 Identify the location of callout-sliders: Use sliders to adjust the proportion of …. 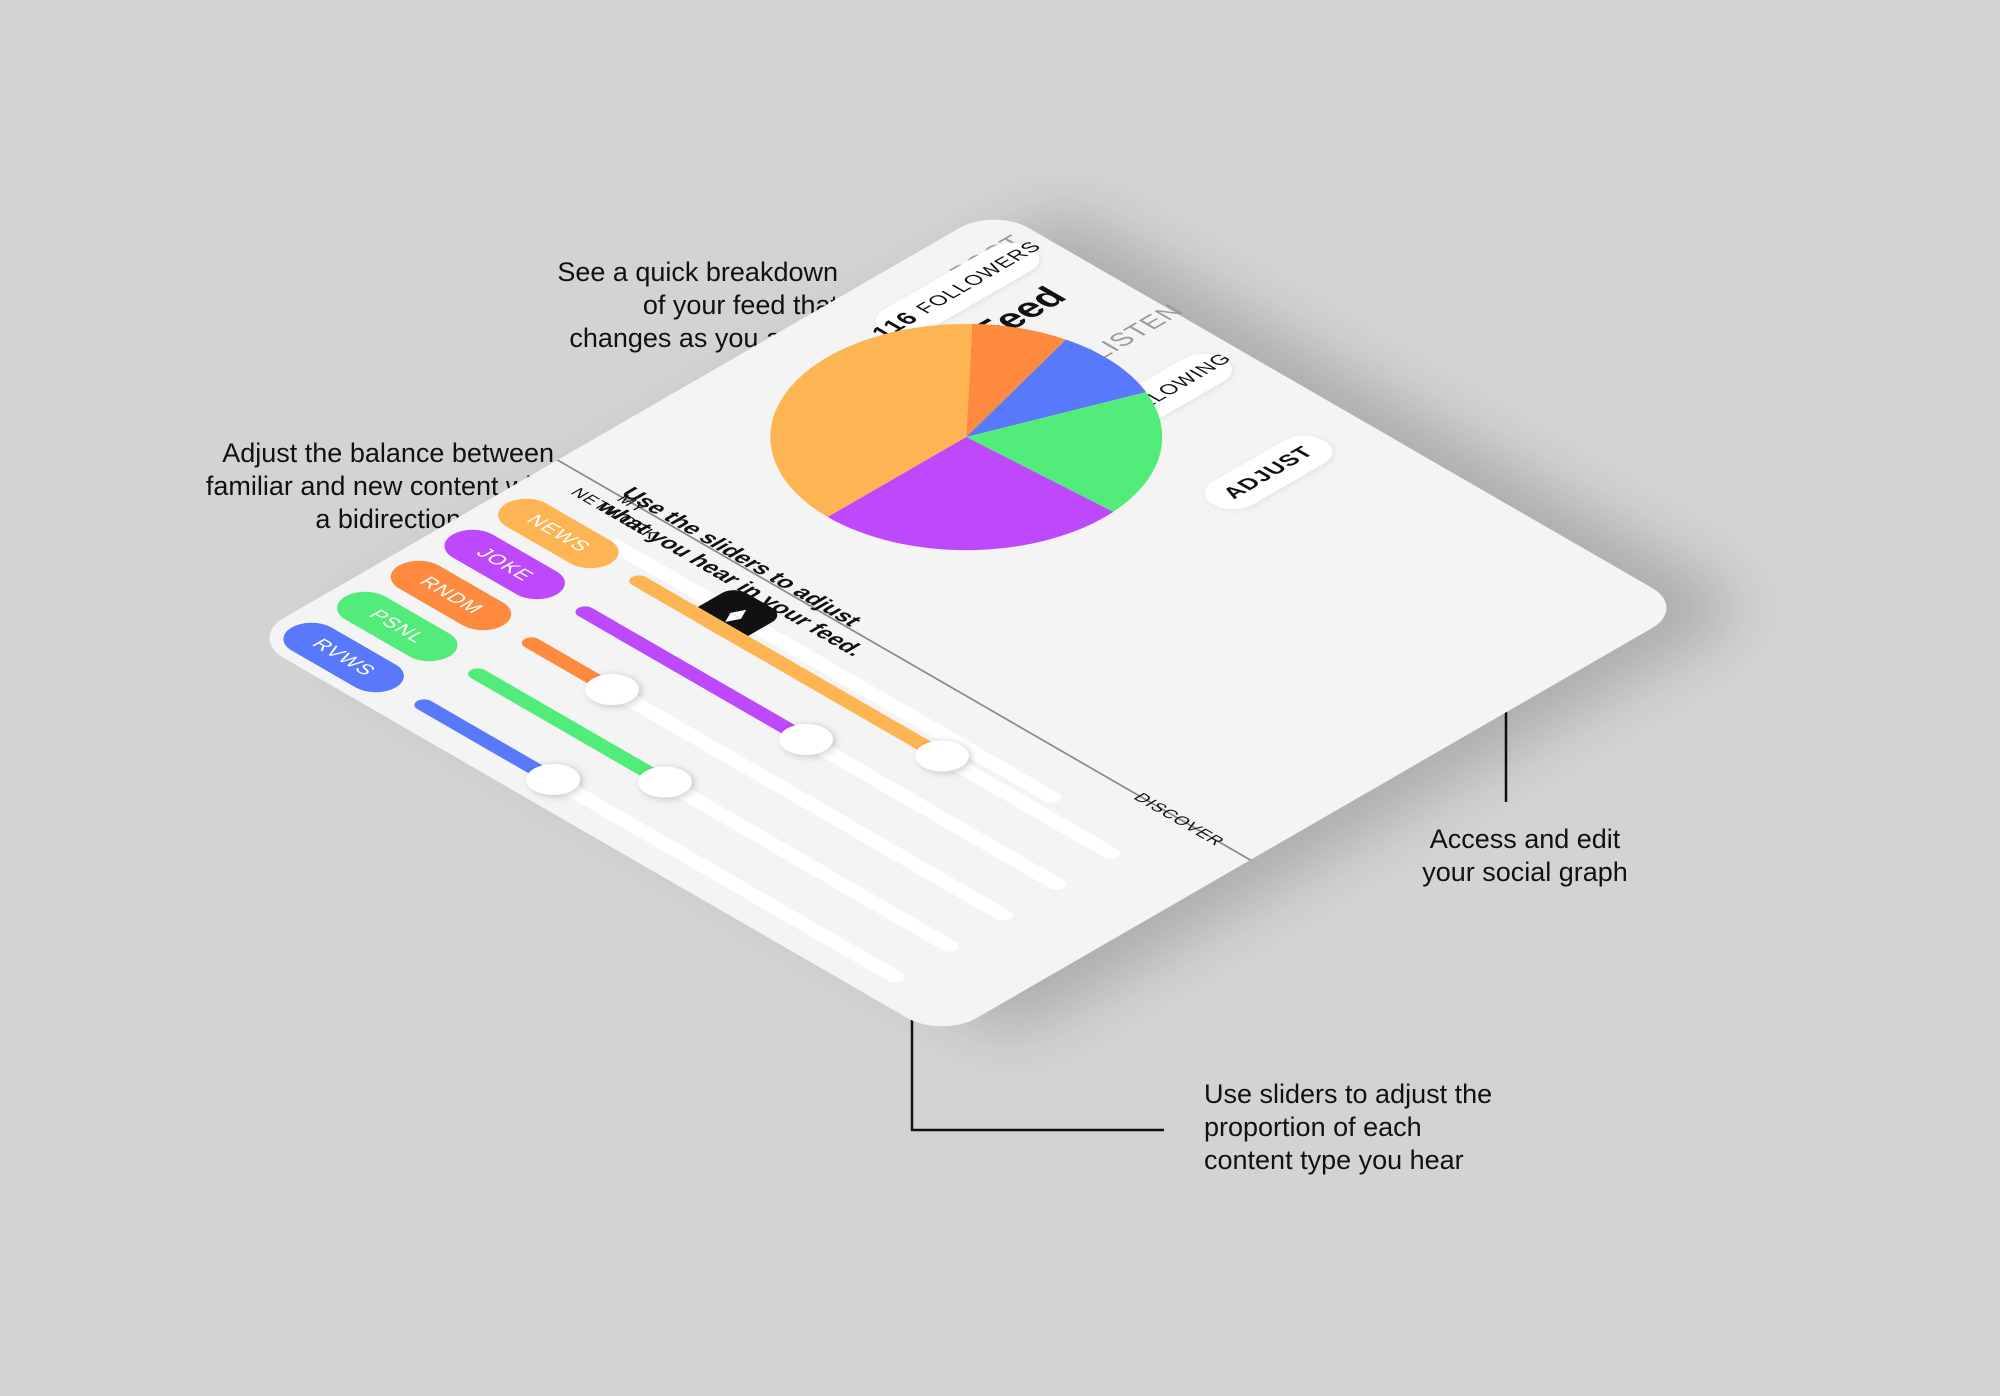
(1348, 1127).